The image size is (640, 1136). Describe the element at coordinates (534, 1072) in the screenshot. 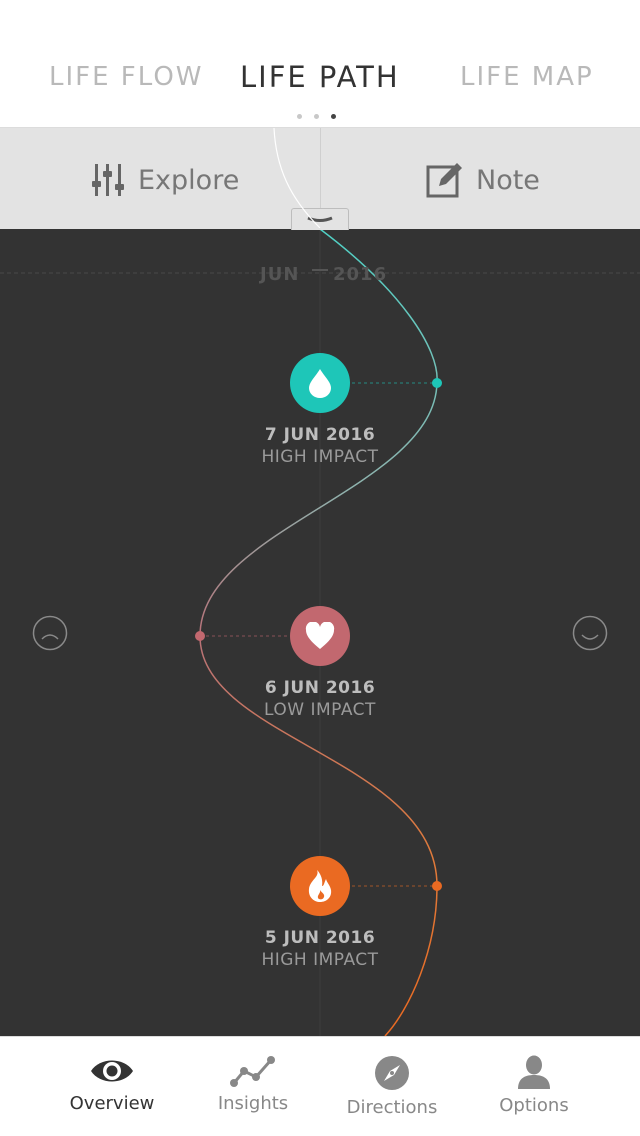

I see `person-icon` at that location.